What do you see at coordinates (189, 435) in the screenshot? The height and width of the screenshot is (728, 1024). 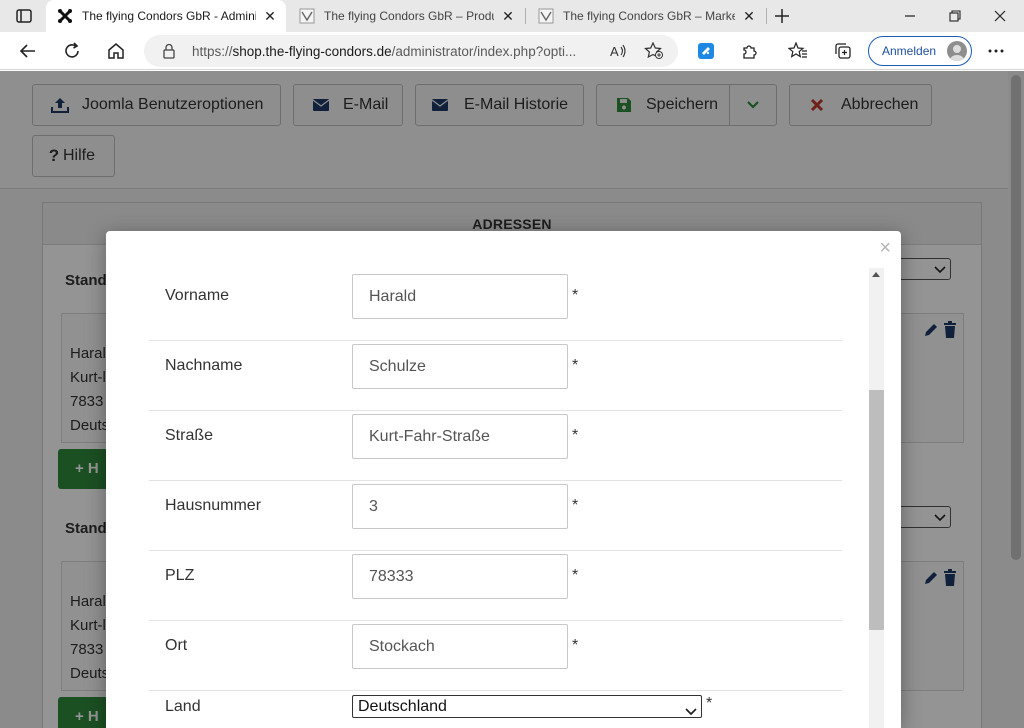 I see `field-label: Straße` at bounding box center [189, 435].